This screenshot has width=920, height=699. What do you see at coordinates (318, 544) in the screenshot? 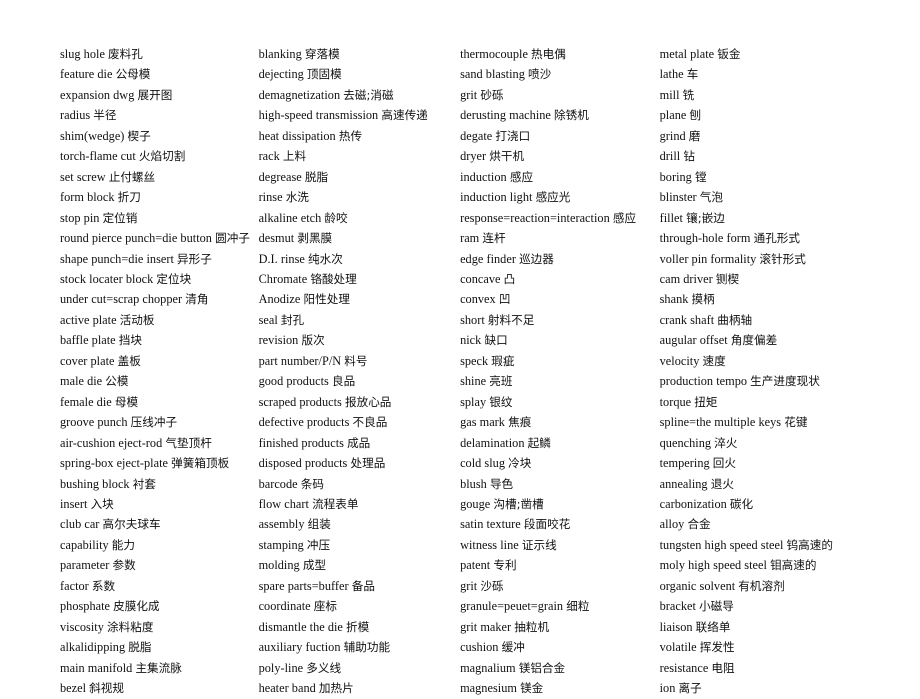
I see `glossary-gloss: 冲压` at bounding box center [318, 544].